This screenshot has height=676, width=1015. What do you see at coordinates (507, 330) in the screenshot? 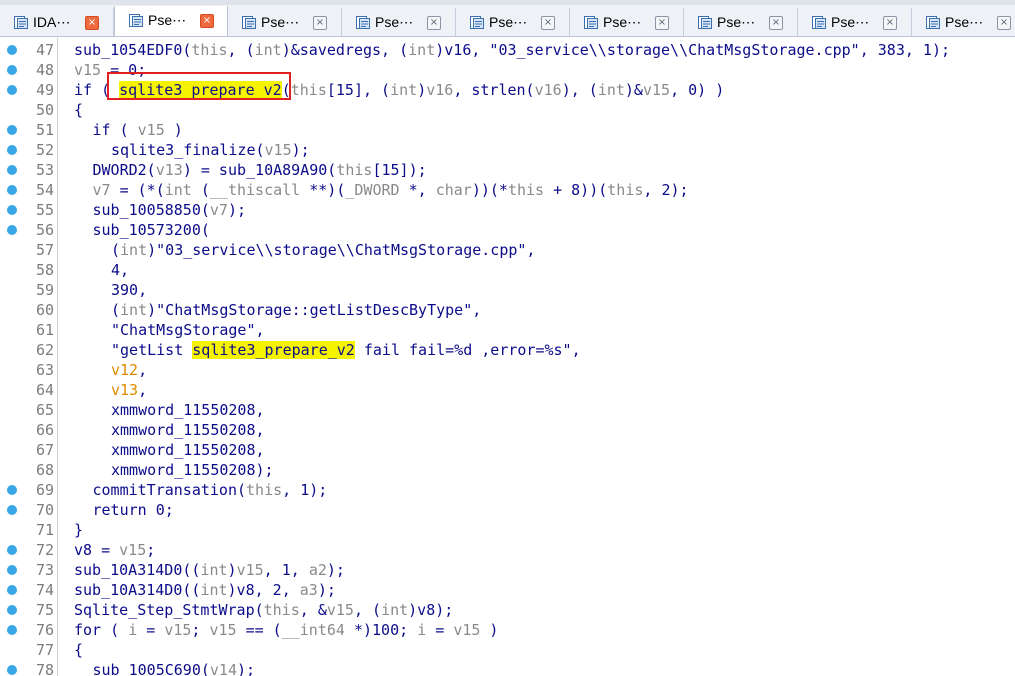
I see `code-line: 61 "ChatMsgStorage",` at bounding box center [507, 330].